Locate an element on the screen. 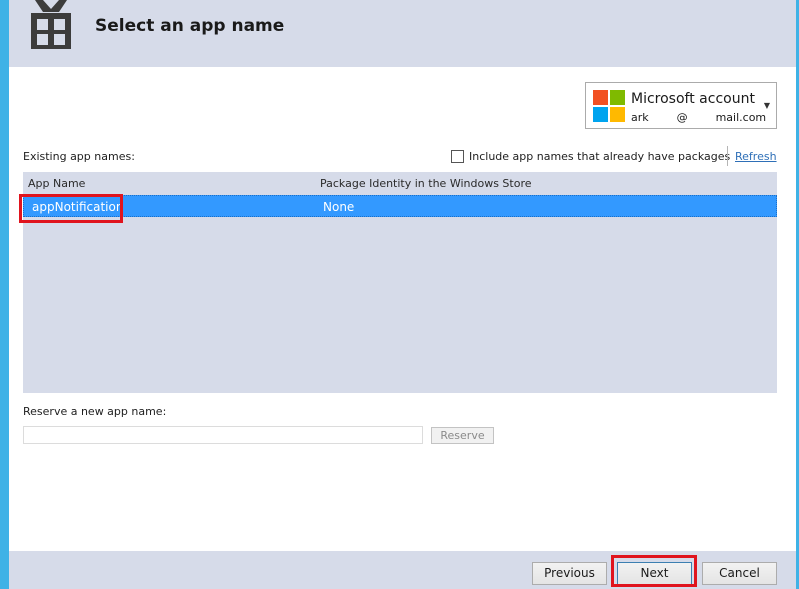 The image size is (799, 589). store-bag-icon is located at coordinates (51, 24).